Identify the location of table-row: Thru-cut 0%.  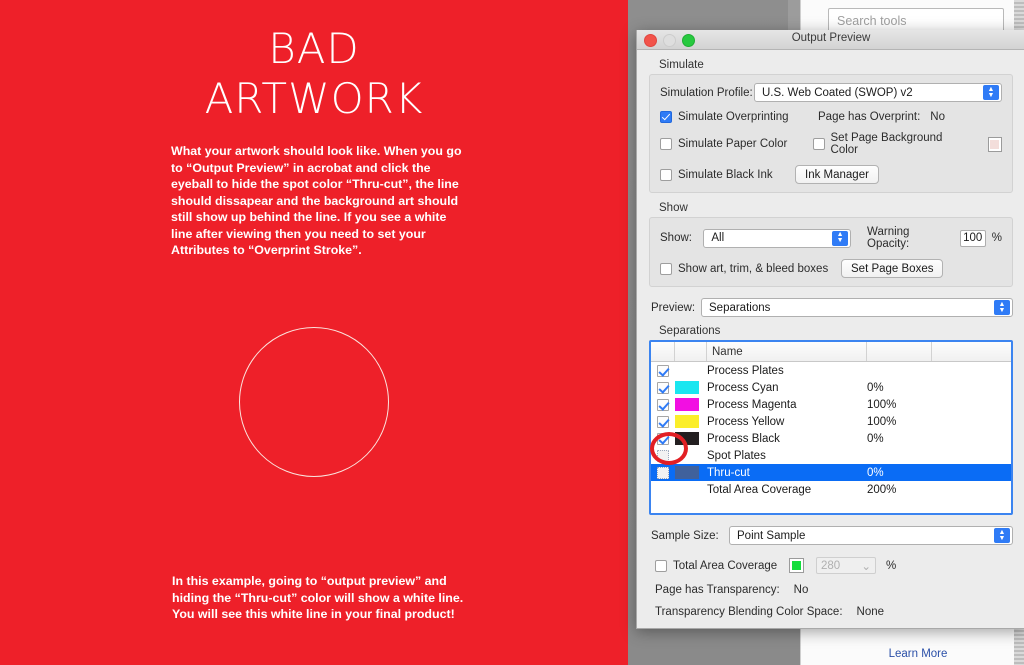
(831, 472).